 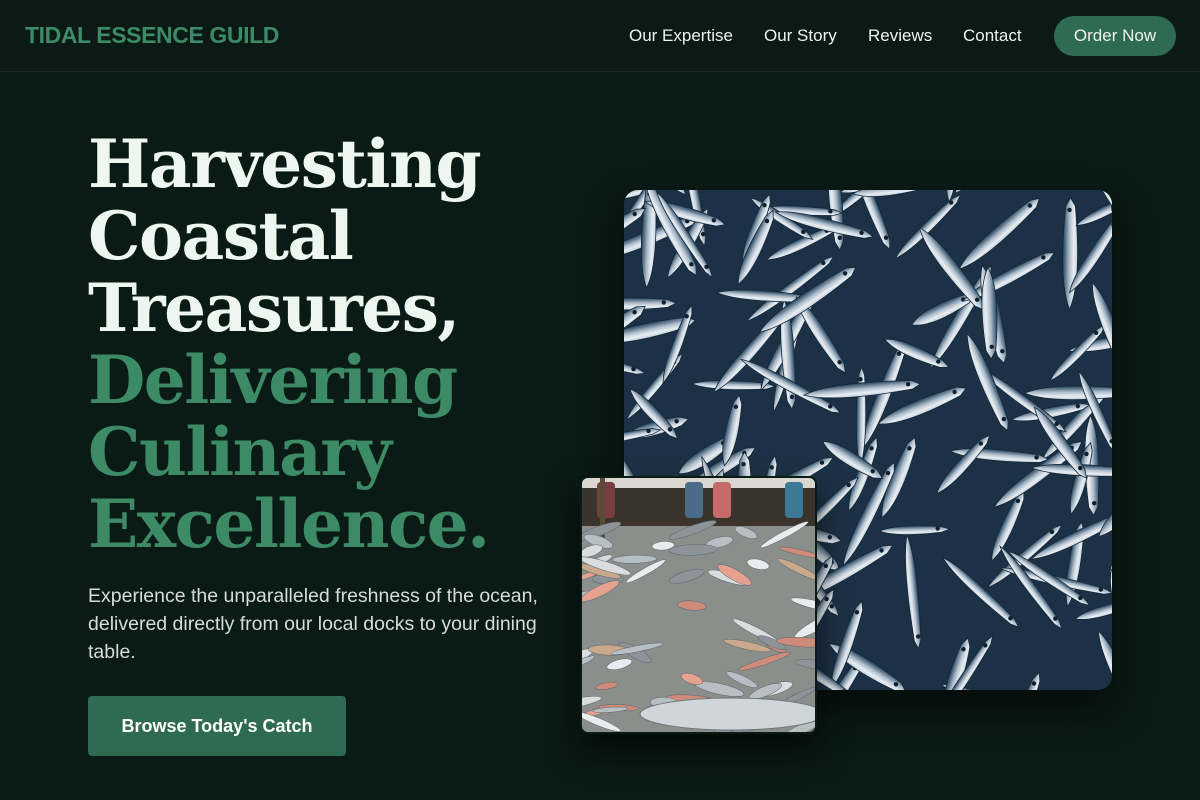 What do you see at coordinates (800, 36) in the screenshot?
I see `nav-link-our-story: Our Story` at bounding box center [800, 36].